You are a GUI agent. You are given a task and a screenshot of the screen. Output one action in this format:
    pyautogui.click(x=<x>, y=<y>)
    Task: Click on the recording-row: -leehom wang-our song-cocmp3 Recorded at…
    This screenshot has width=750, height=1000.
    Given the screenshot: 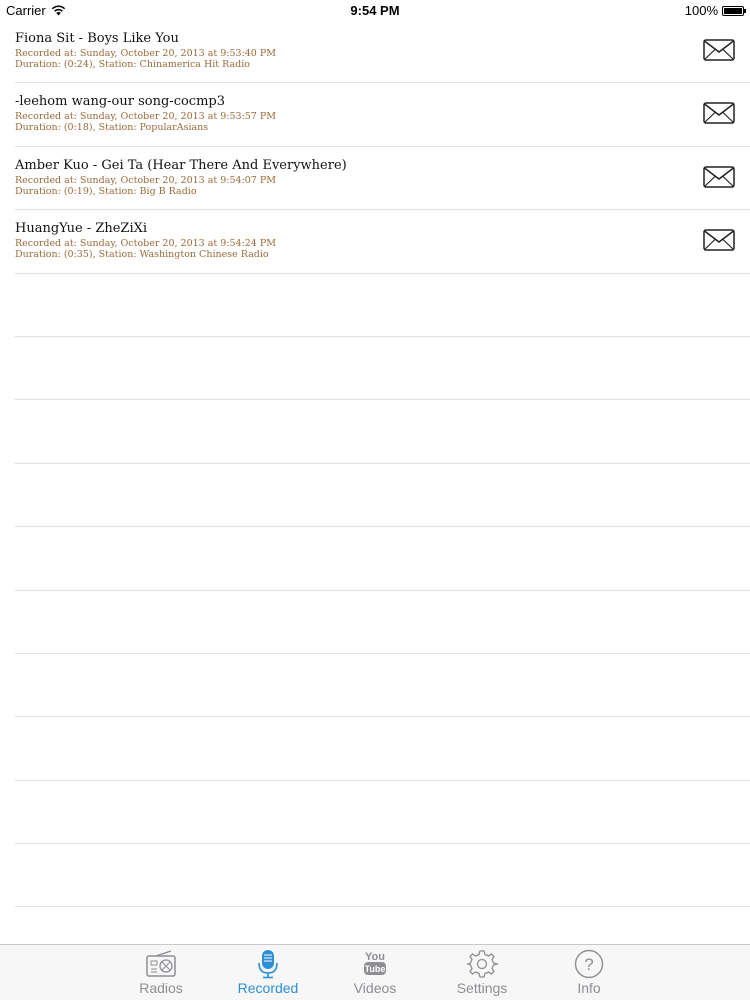 What is the action you would take?
    pyautogui.click(x=382, y=115)
    